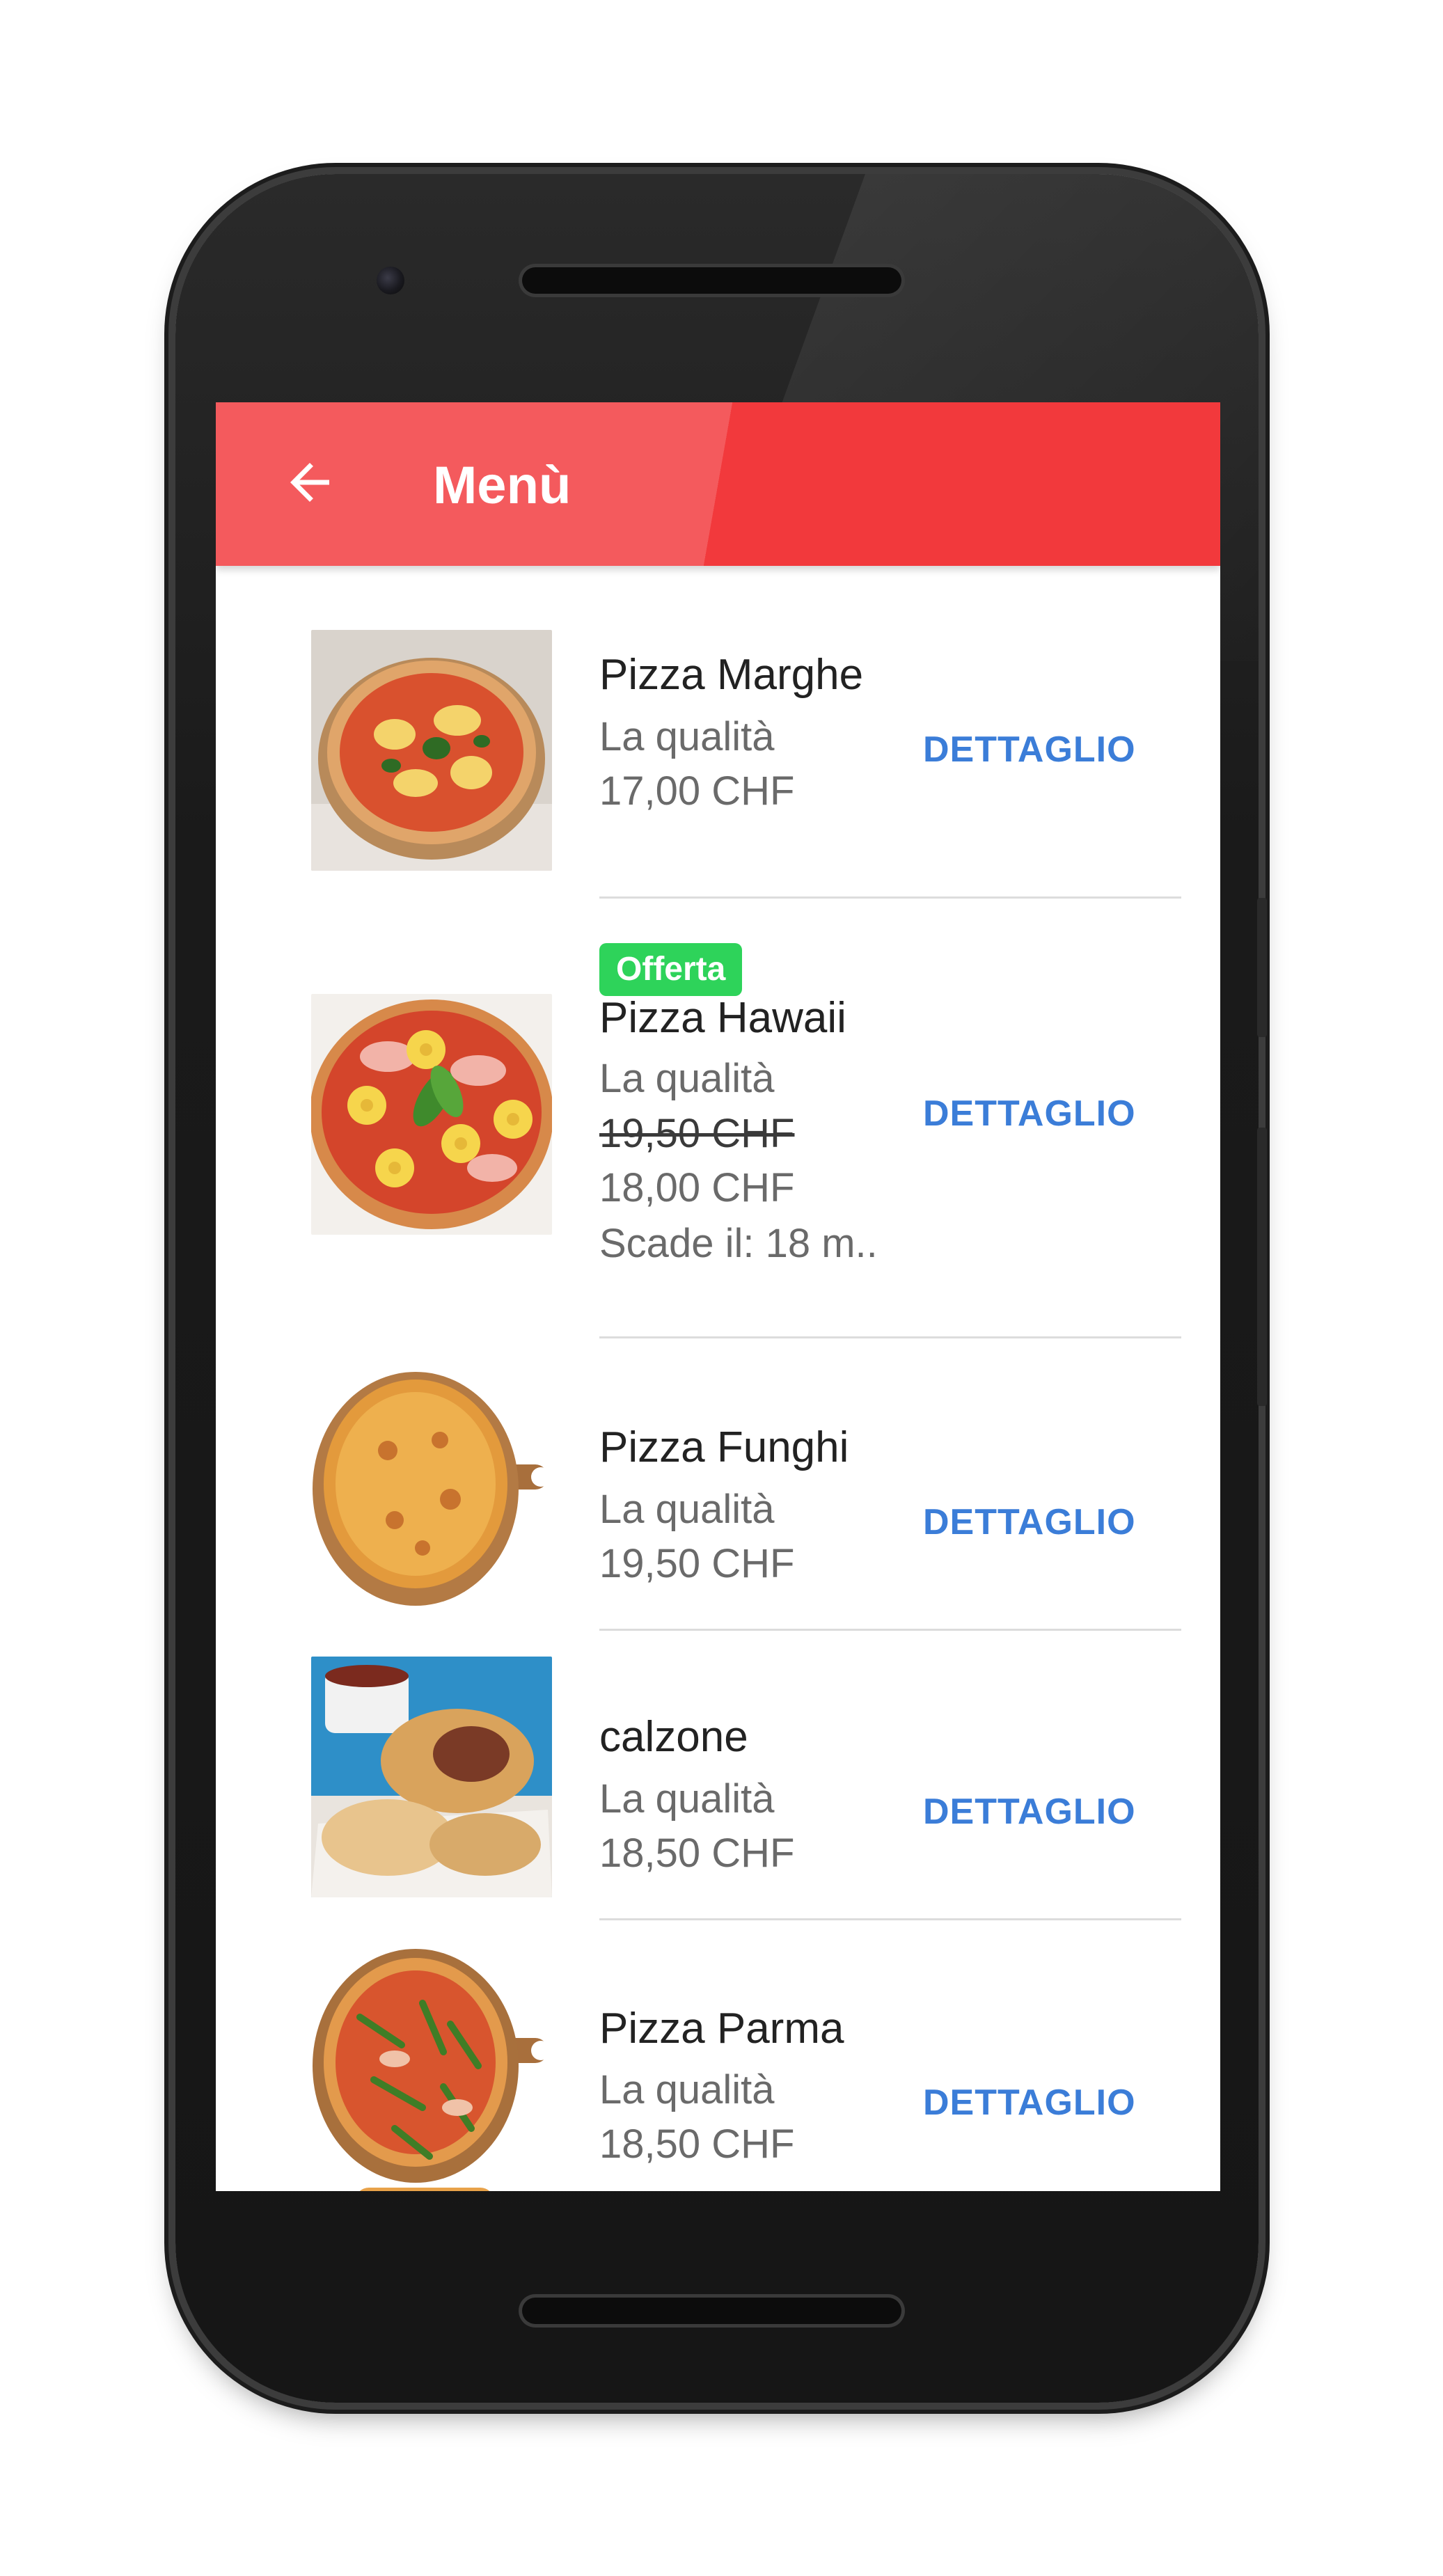  Describe the element at coordinates (731, 675) in the screenshot. I see `menu-item-name: Pizza Marghe` at that location.